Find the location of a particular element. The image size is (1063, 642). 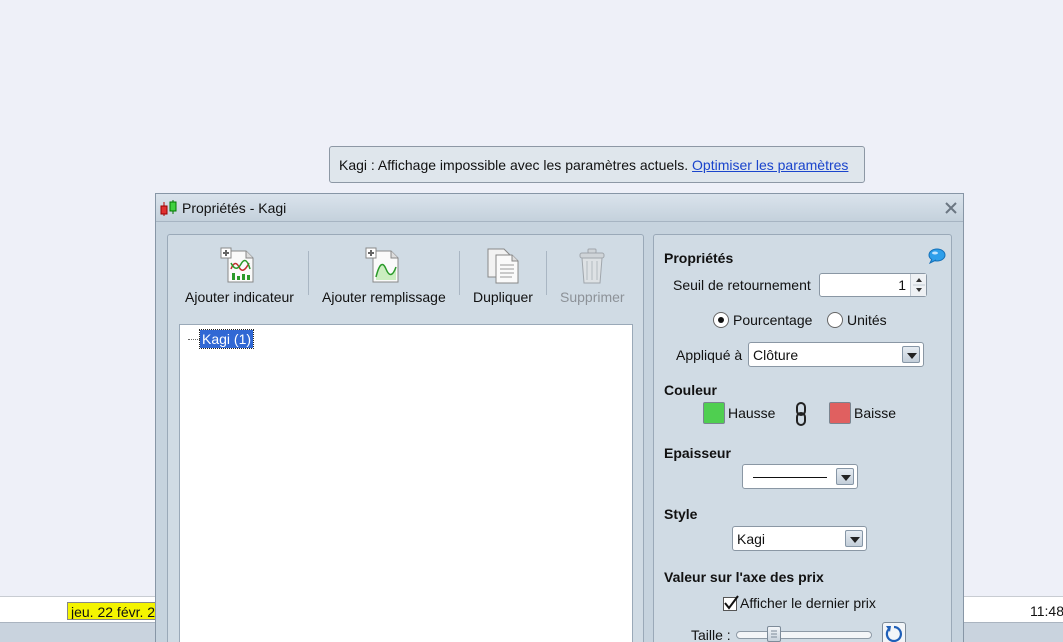

link-chain-icon is located at coordinates (801, 415).